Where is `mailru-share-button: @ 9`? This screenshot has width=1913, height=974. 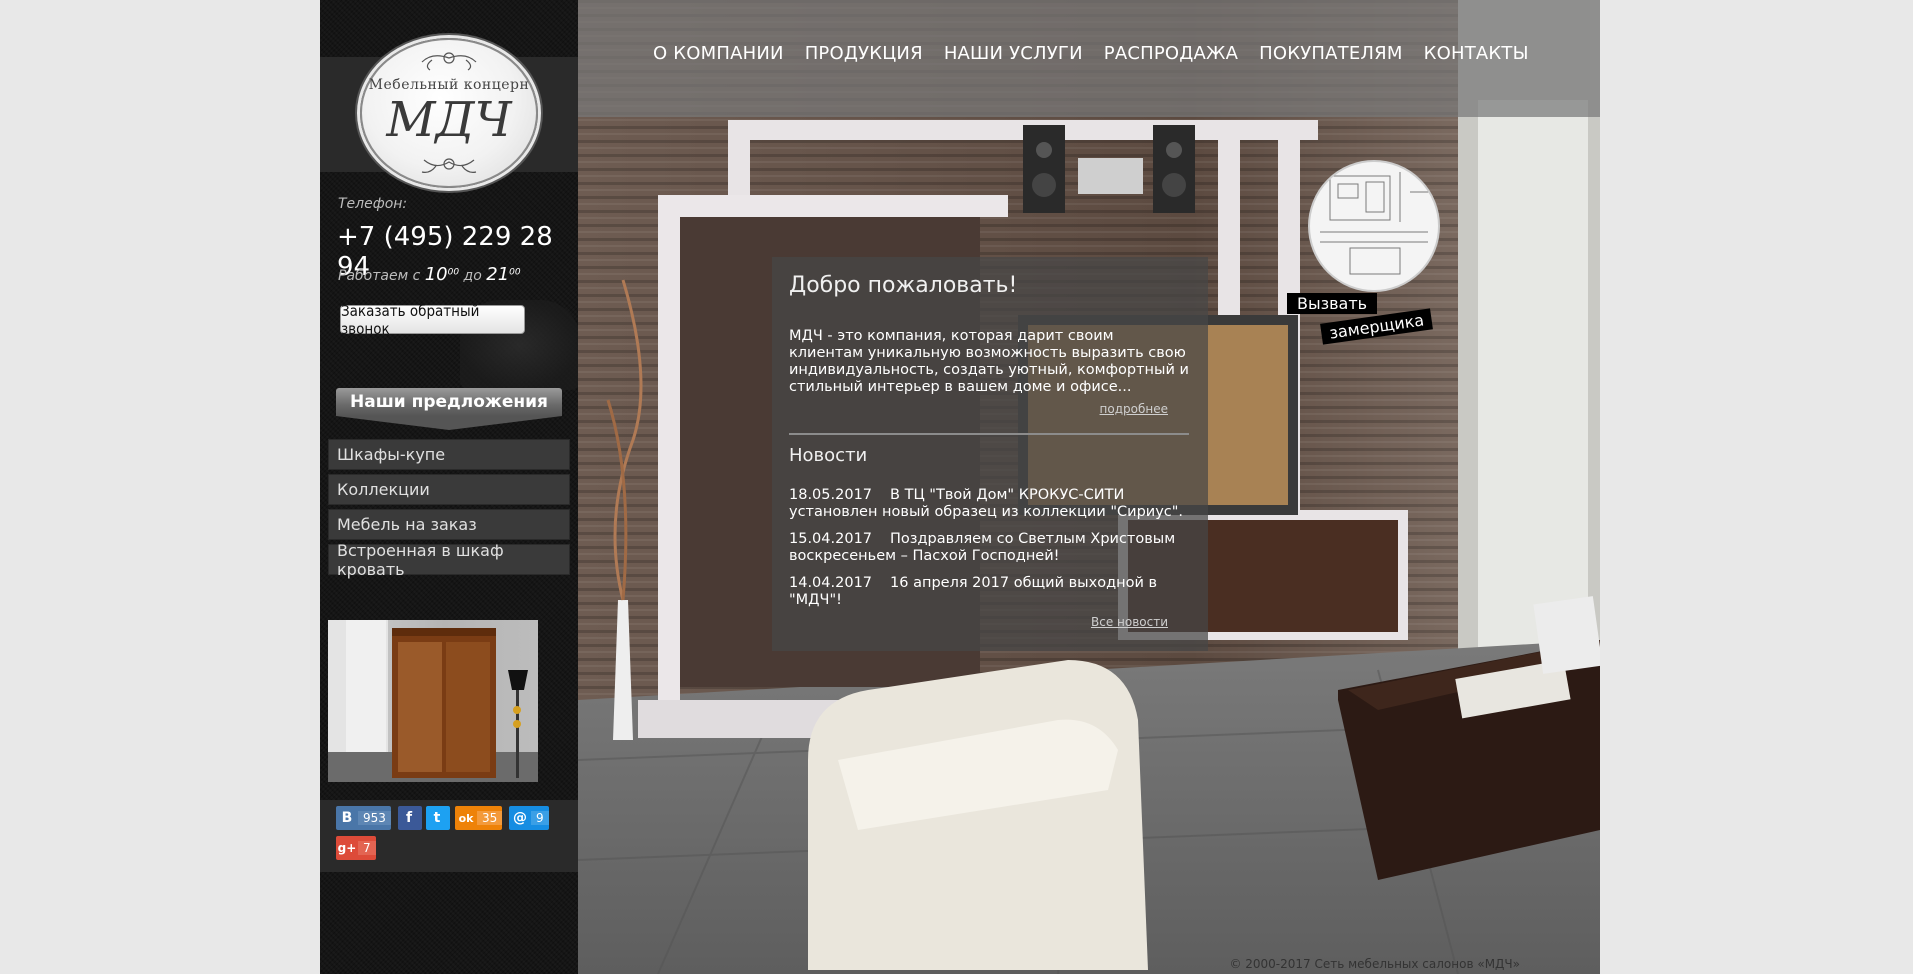
mailru-share-button: @ 9 is located at coordinates (529, 818).